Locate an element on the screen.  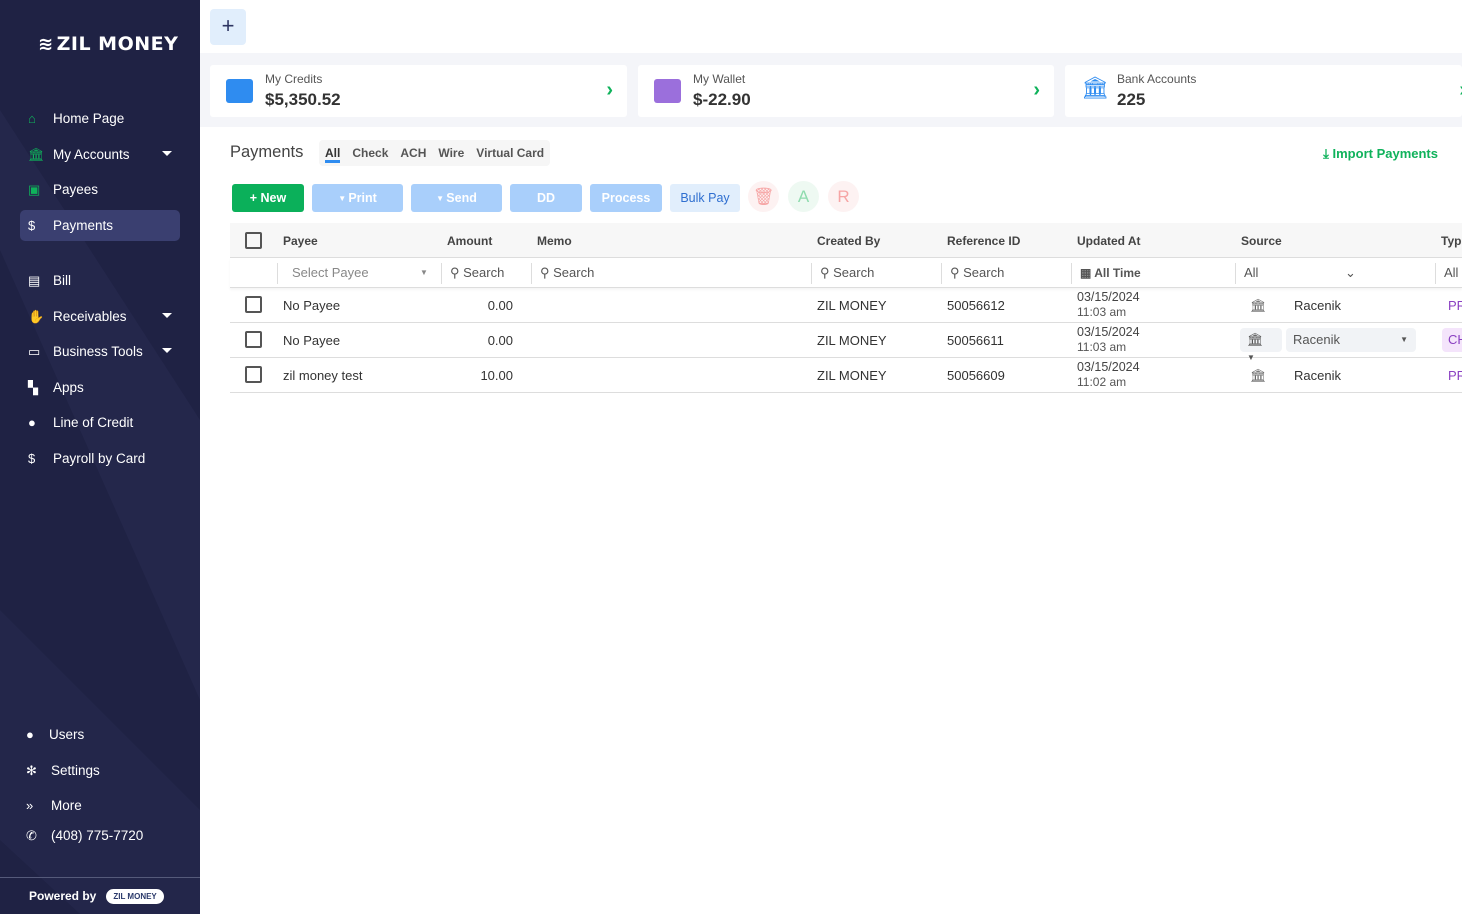
card-value: $-22.90 is located at coordinates (722, 99).